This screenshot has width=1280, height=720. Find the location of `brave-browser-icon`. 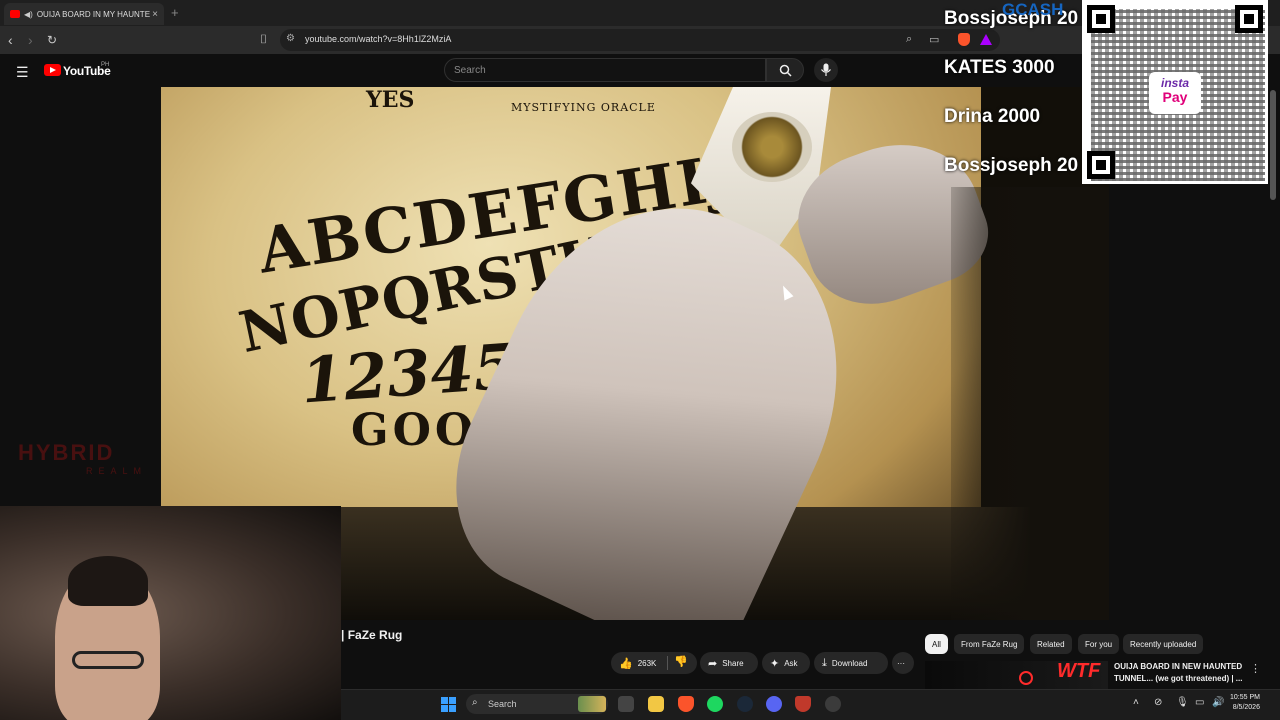

brave-browser-icon is located at coordinates (686, 704).